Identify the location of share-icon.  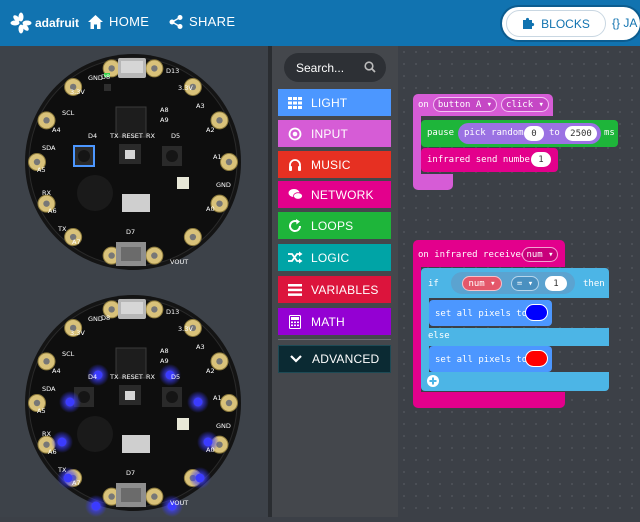
(176, 21).